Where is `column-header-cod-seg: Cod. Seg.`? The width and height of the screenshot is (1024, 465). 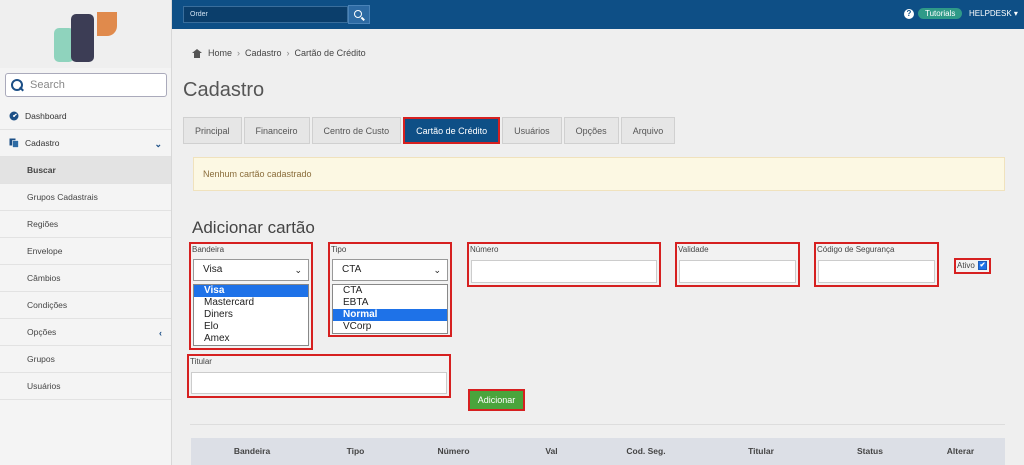
column-header-cod-seg: Cod. Seg. is located at coordinates (646, 451).